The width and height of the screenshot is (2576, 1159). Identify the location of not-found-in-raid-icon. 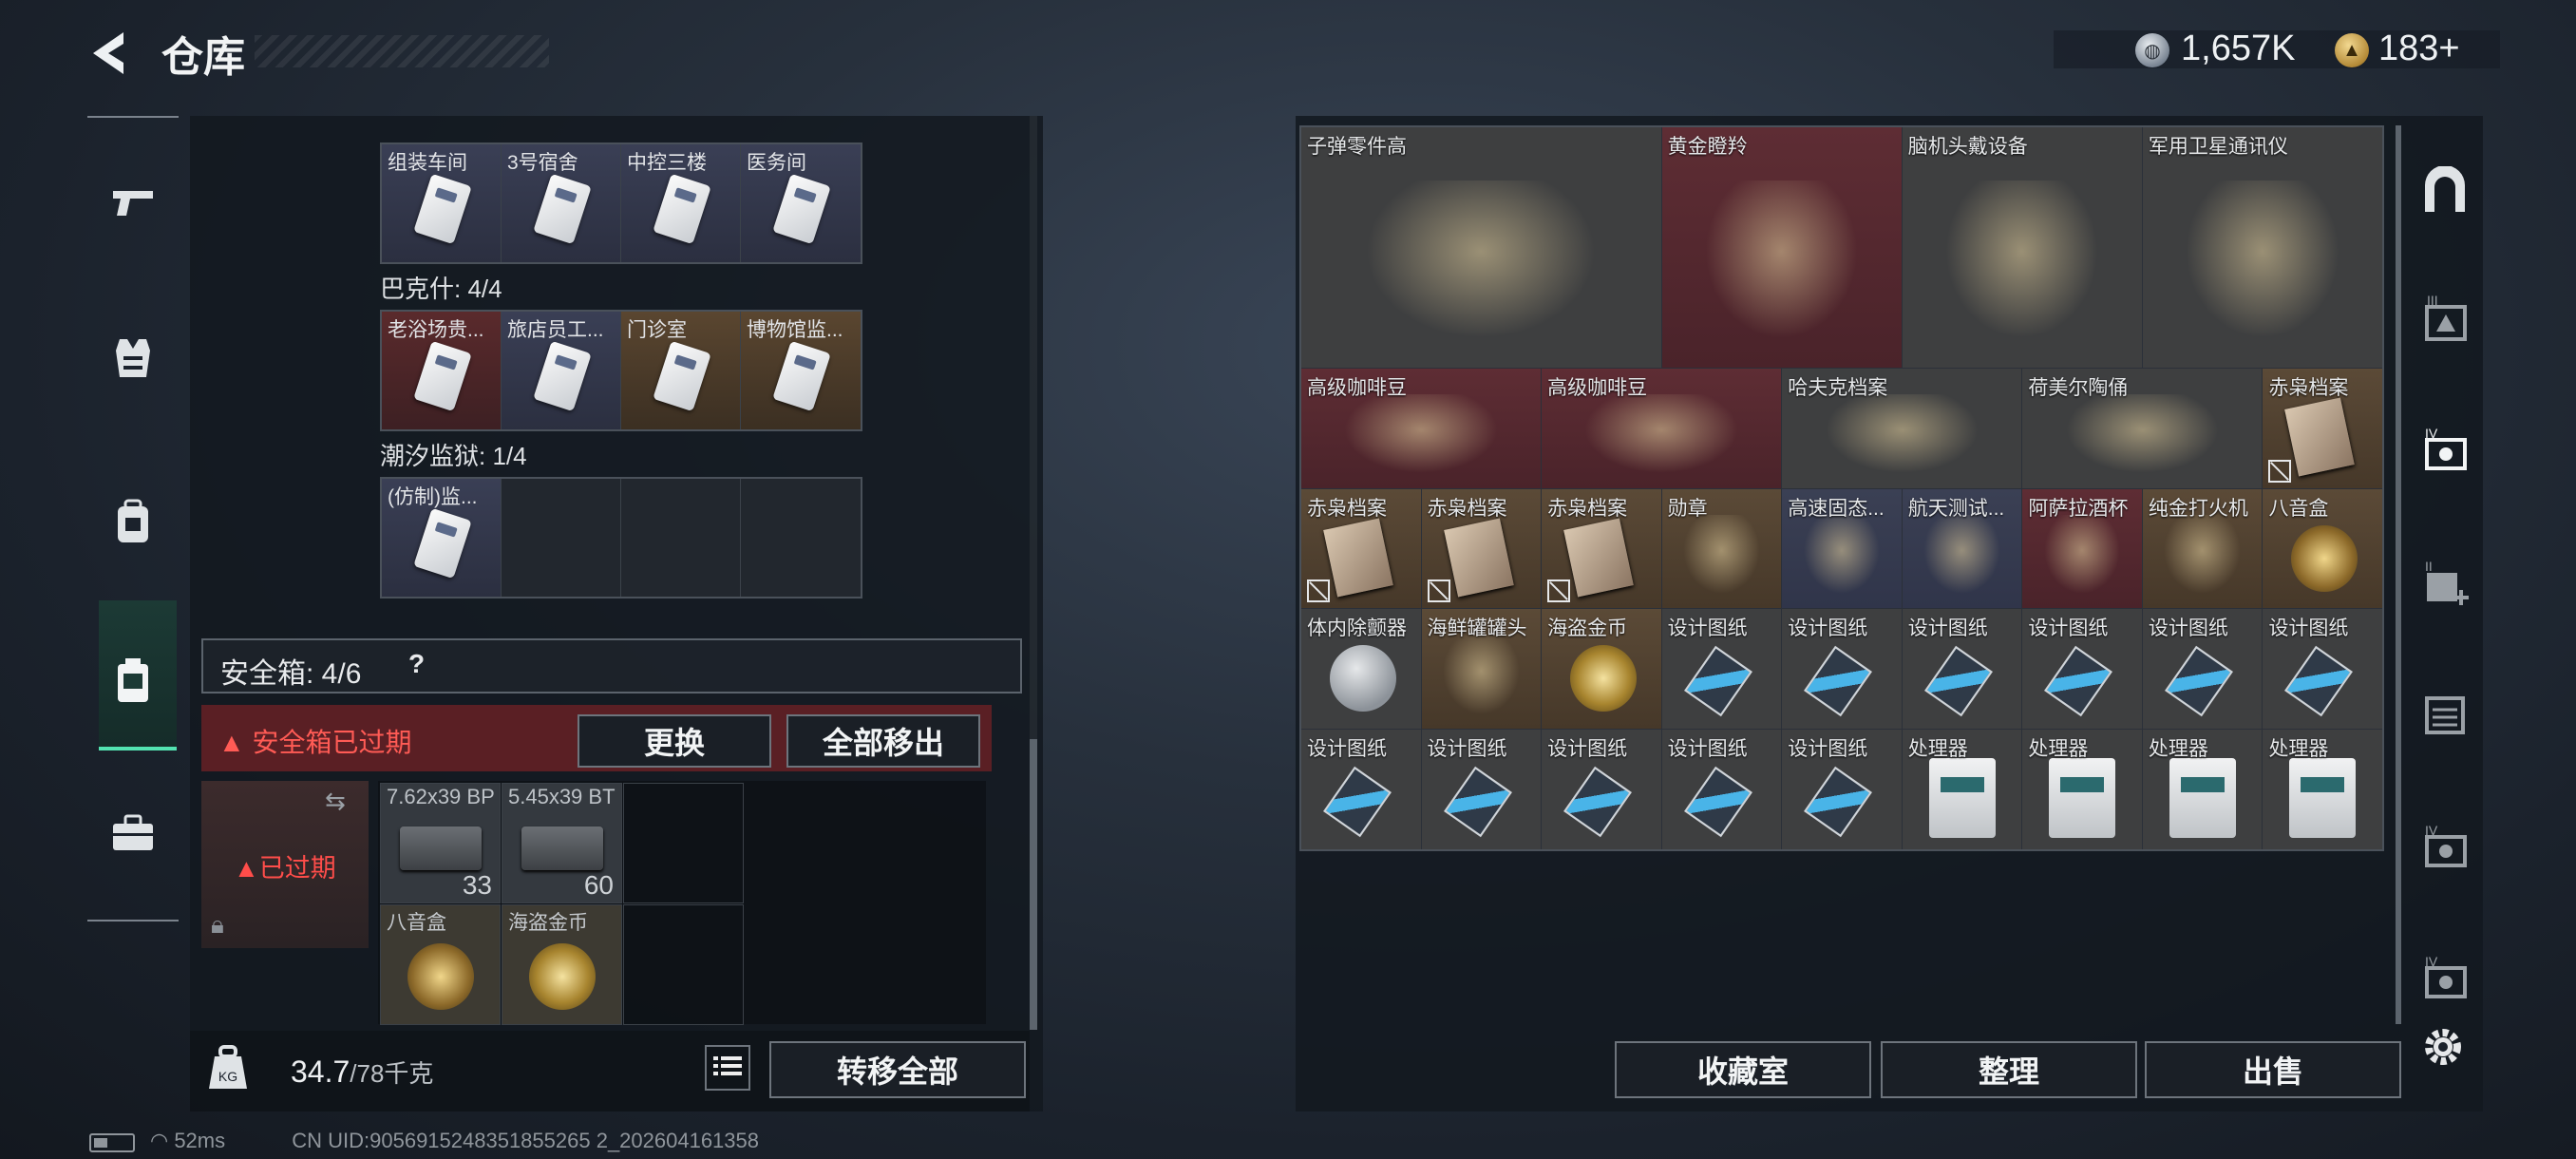
(2280, 471).